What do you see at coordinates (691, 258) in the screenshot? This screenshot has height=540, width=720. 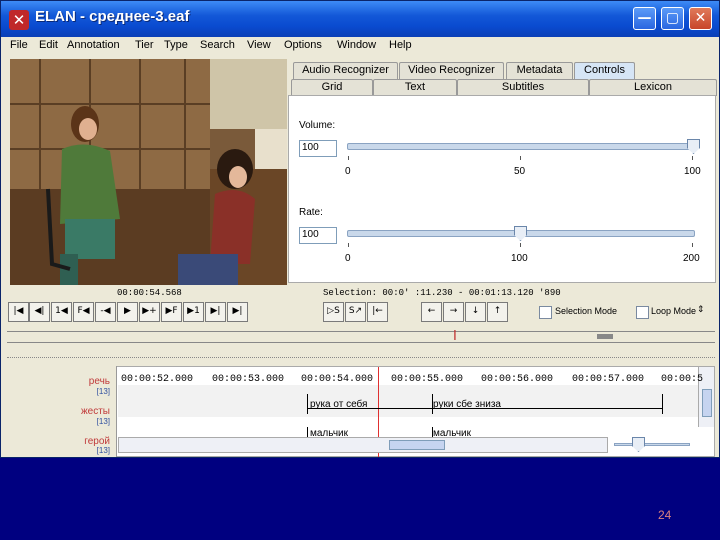 I see `rate-tick-label: 200` at bounding box center [691, 258].